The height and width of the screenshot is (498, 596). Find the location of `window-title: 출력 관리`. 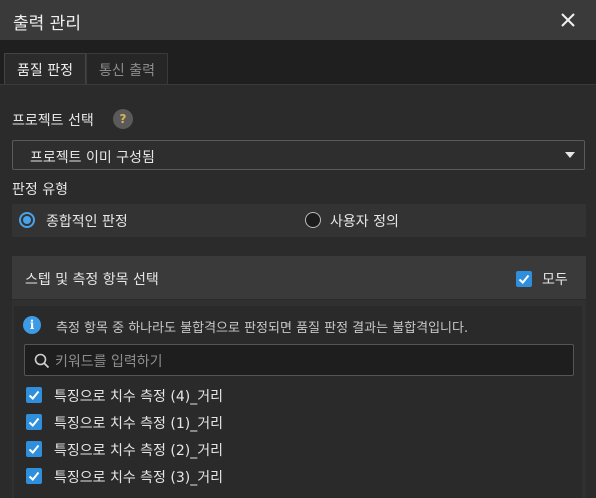

window-title: 출력 관리 is located at coordinates (47, 24).